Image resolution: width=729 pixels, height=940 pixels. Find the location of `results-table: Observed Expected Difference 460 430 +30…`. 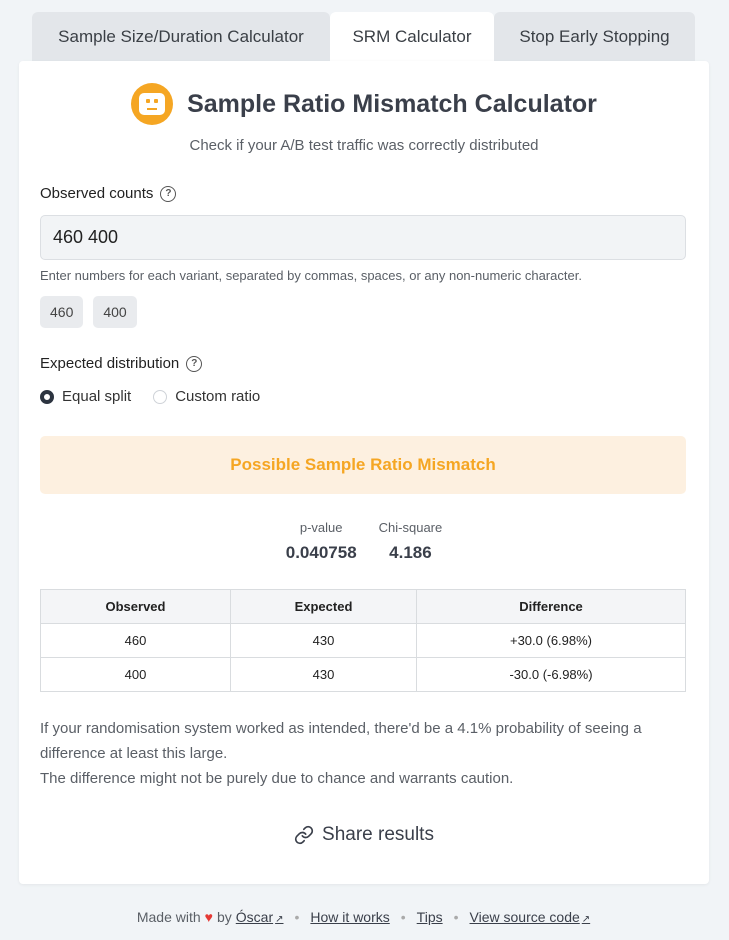

results-table: Observed Expected Difference 460 430 +30… is located at coordinates (363, 640).